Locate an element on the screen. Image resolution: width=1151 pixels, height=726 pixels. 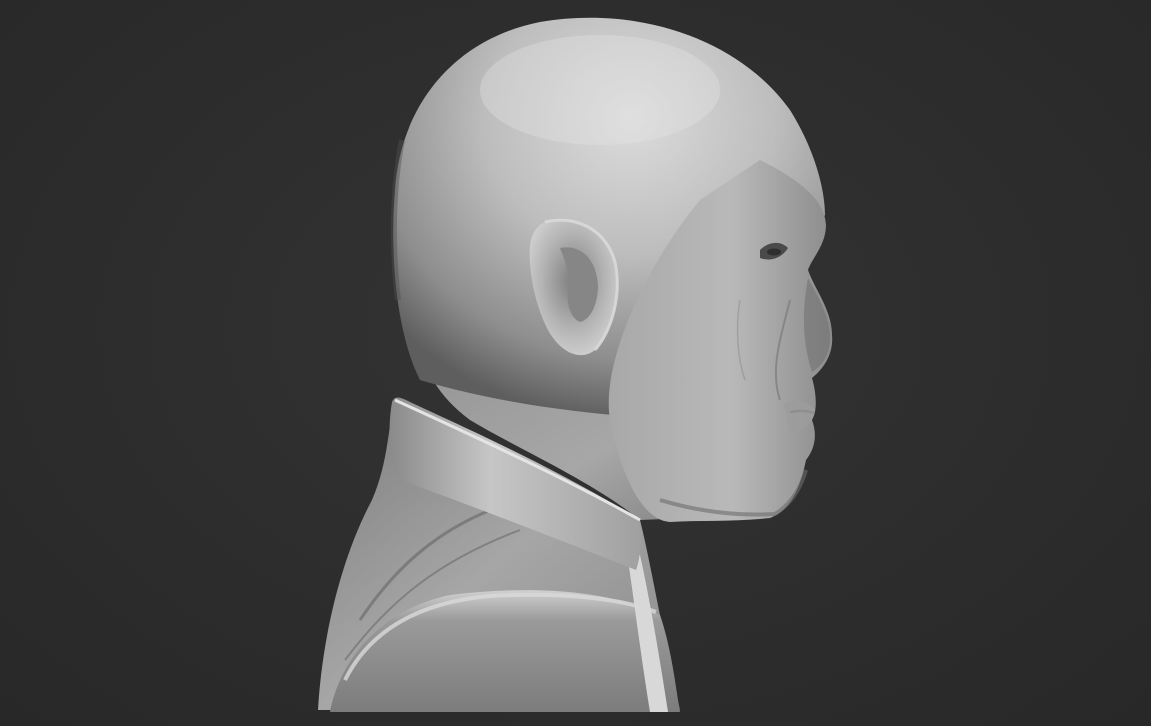
skull-highlight is located at coordinates (600, 90).